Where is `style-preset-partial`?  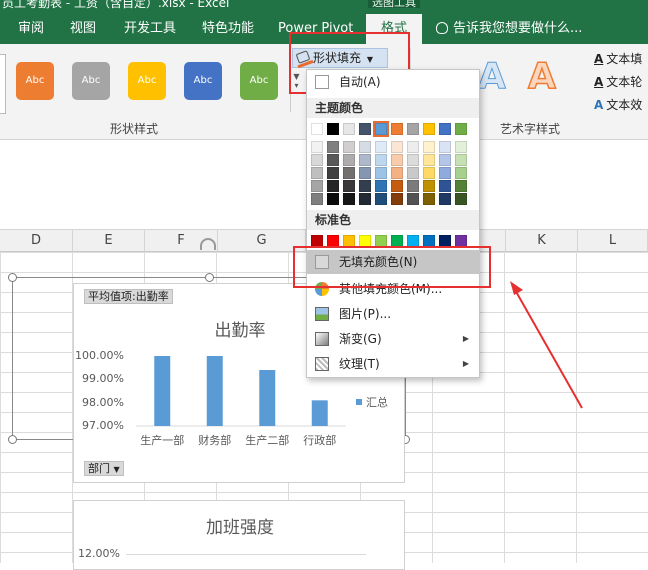
style-preset-partial is located at coordinates (3, 84).